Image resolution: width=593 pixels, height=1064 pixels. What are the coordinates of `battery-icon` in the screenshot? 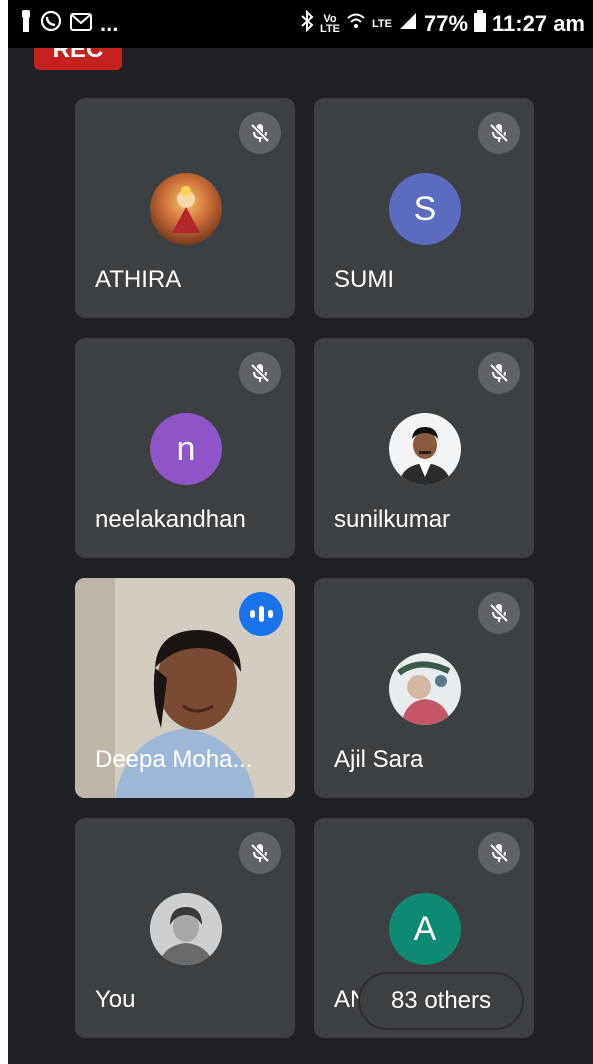 It's located at (480, 24).